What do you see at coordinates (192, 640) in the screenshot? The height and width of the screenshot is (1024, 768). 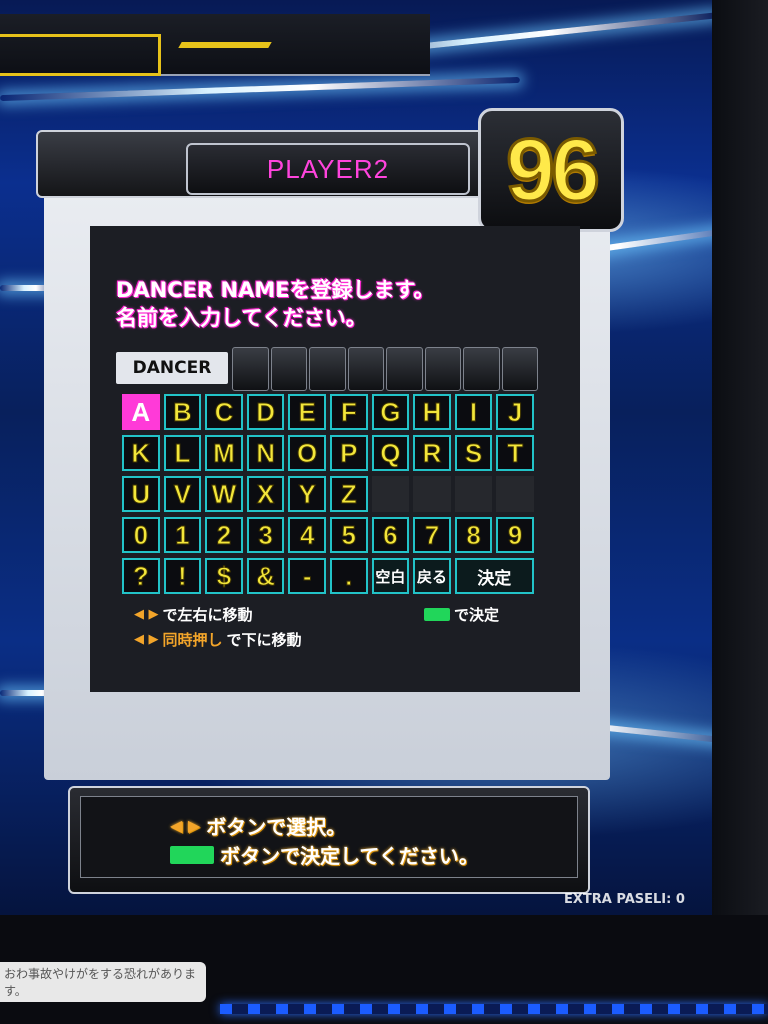 I see `hint-simultaneous-text: 同時押し` at bounding box center [192, 640].